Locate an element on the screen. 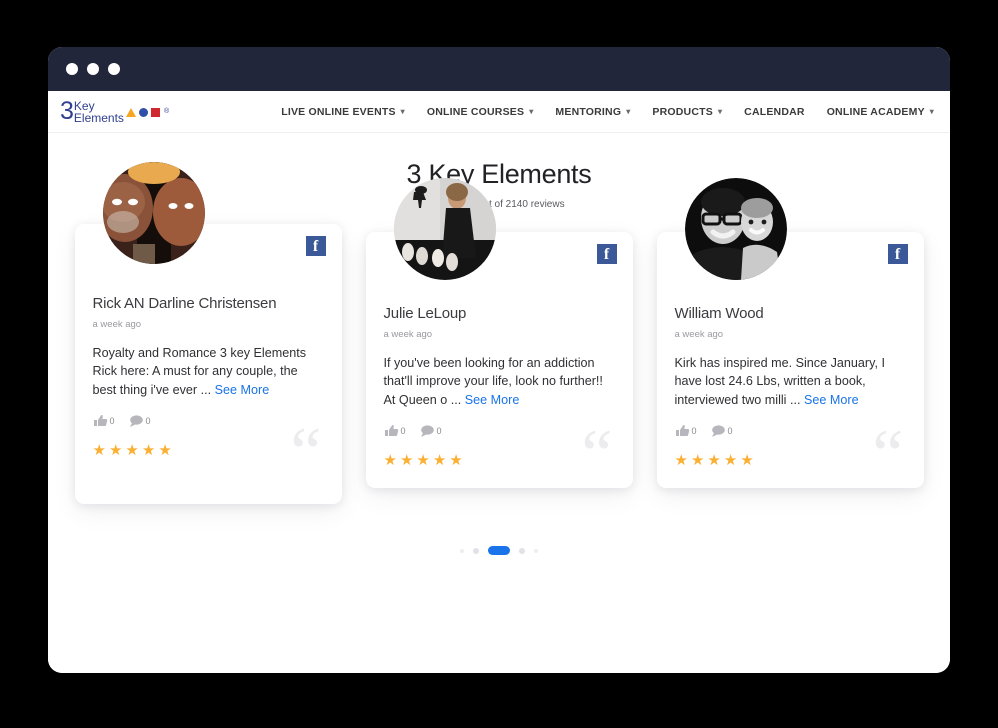 The image size is (998, 728). window-titlebar is located at coordinates (499, 69).